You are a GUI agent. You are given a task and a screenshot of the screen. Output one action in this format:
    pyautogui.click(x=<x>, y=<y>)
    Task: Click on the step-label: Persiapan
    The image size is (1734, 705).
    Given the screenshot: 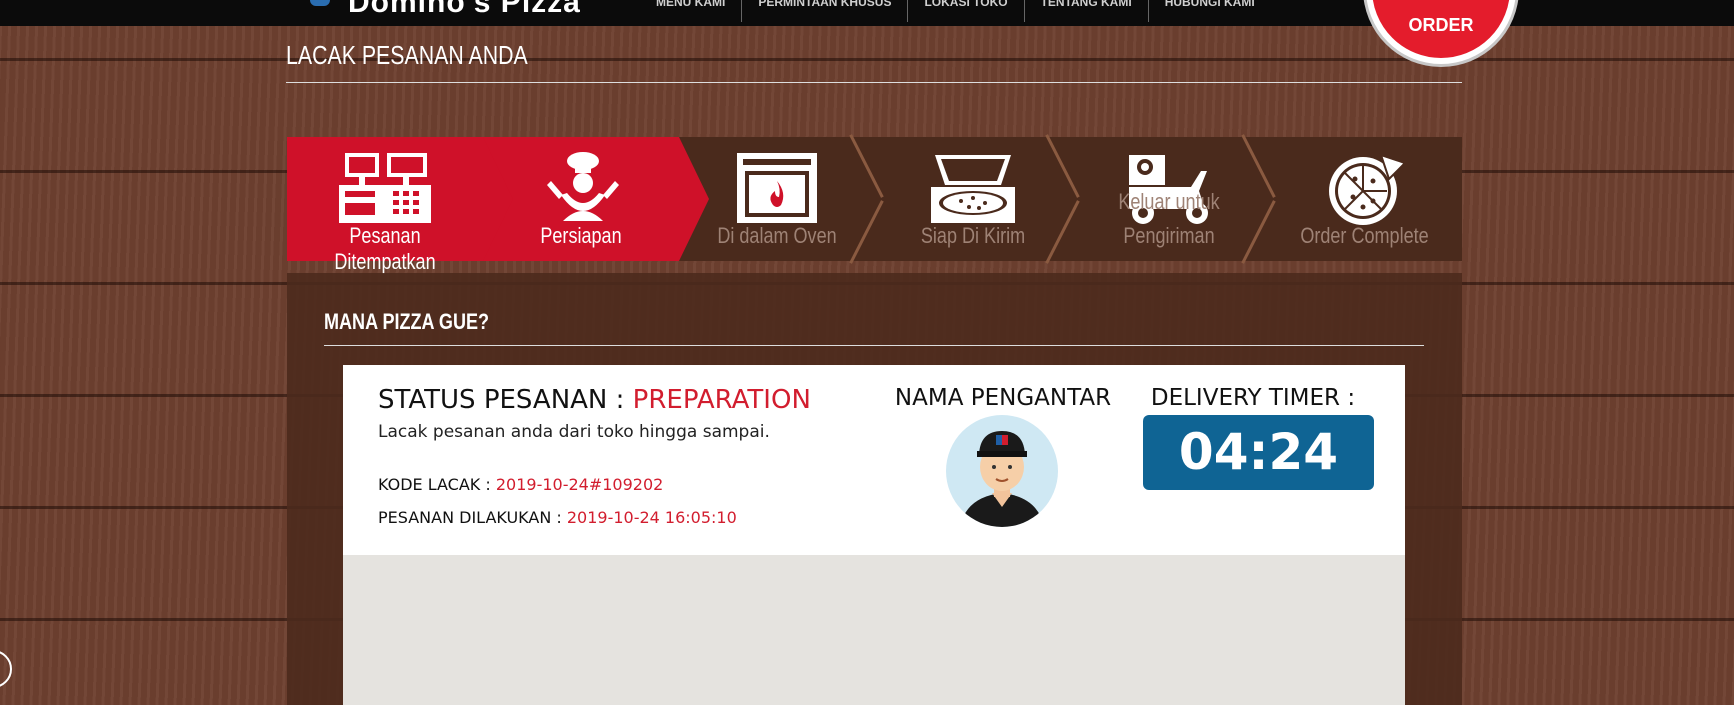 What is the action you would take?
    pyautogui.click(x=581, y=235)
    